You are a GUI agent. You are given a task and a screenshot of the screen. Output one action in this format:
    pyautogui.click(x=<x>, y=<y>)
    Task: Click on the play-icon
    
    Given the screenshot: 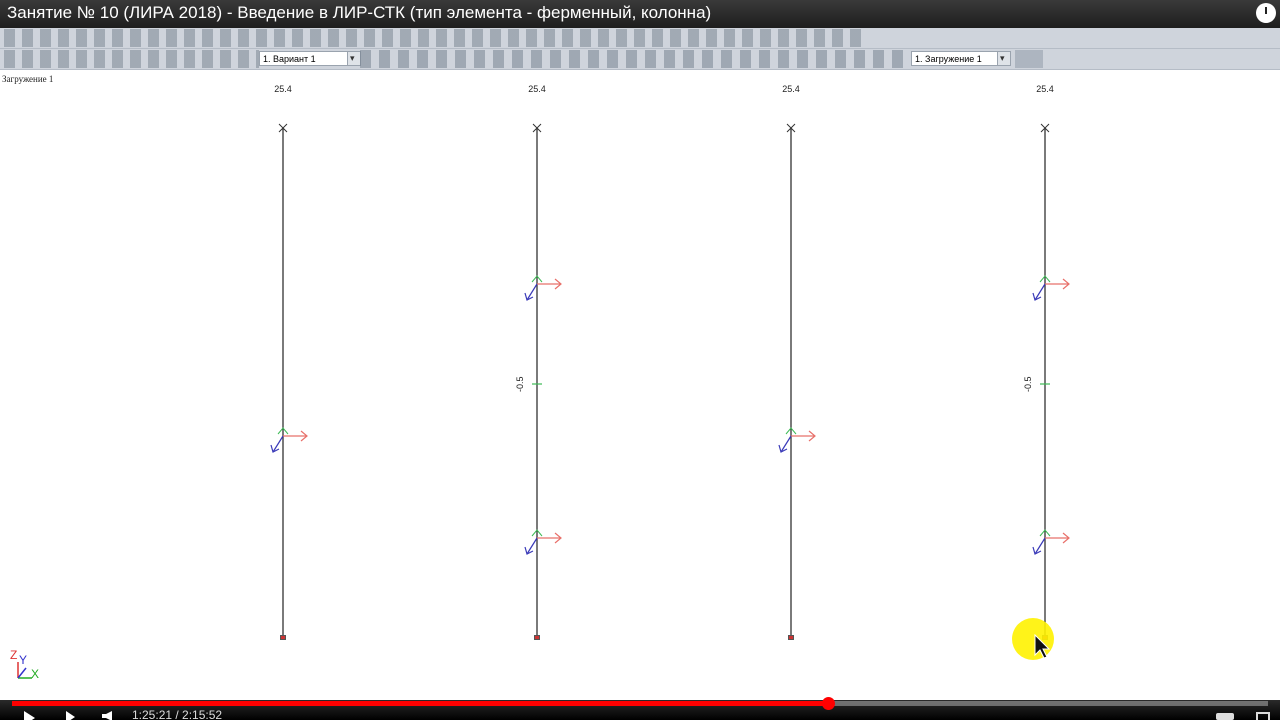 What is the action you would take?
    pyautogui.click(x=29, y=718)
    